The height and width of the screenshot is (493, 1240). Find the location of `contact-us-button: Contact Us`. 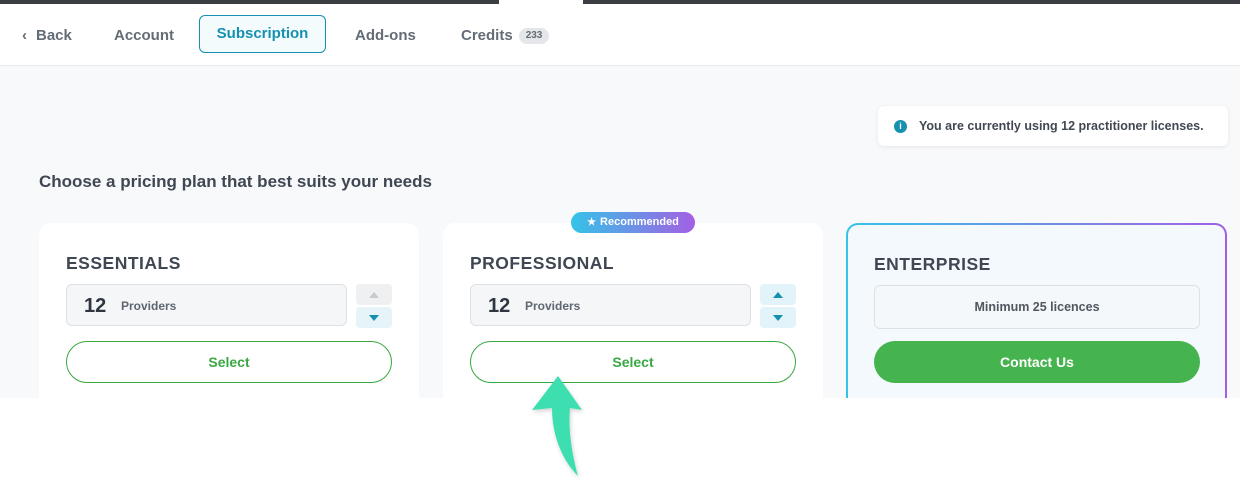

contact-us-button: Contact Us is located at coordinates (1037, 362).